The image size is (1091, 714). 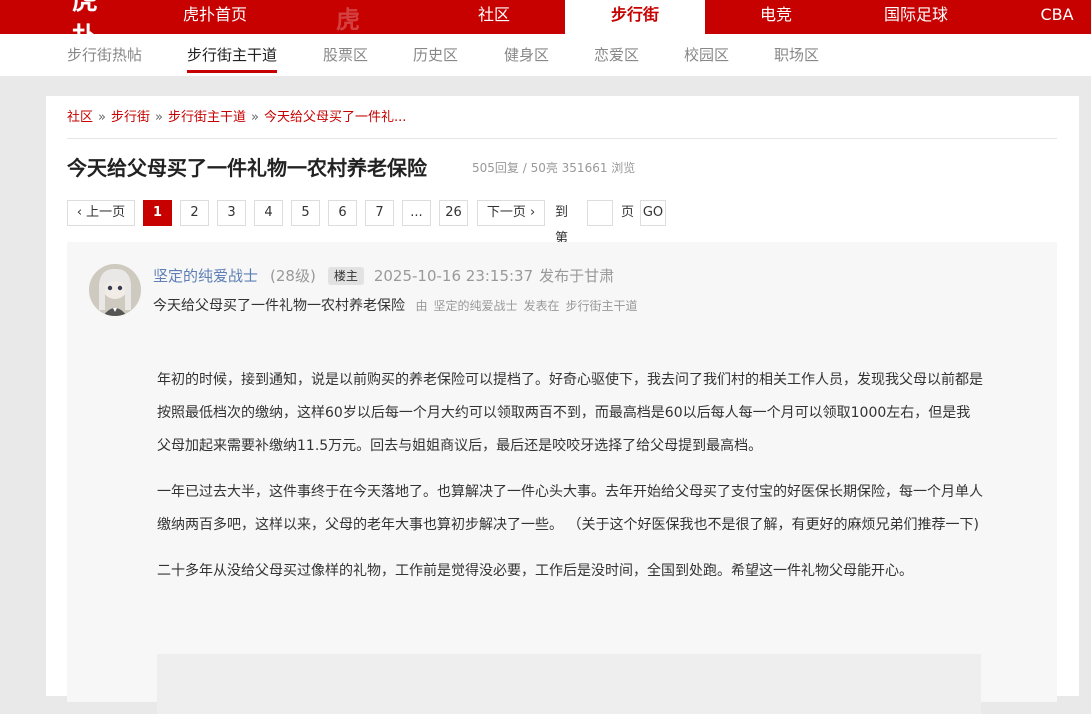 I want to click on next-page-button: 下一页 ›, so click(x=511, y=213).